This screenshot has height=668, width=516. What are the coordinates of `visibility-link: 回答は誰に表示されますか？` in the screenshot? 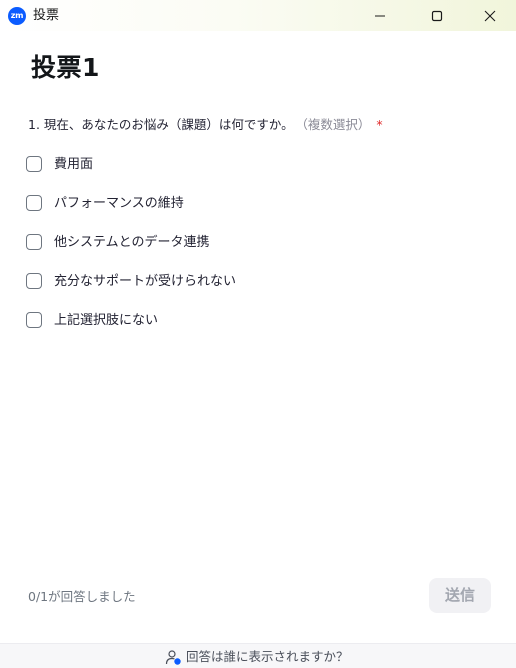 It's located at (257, 657).